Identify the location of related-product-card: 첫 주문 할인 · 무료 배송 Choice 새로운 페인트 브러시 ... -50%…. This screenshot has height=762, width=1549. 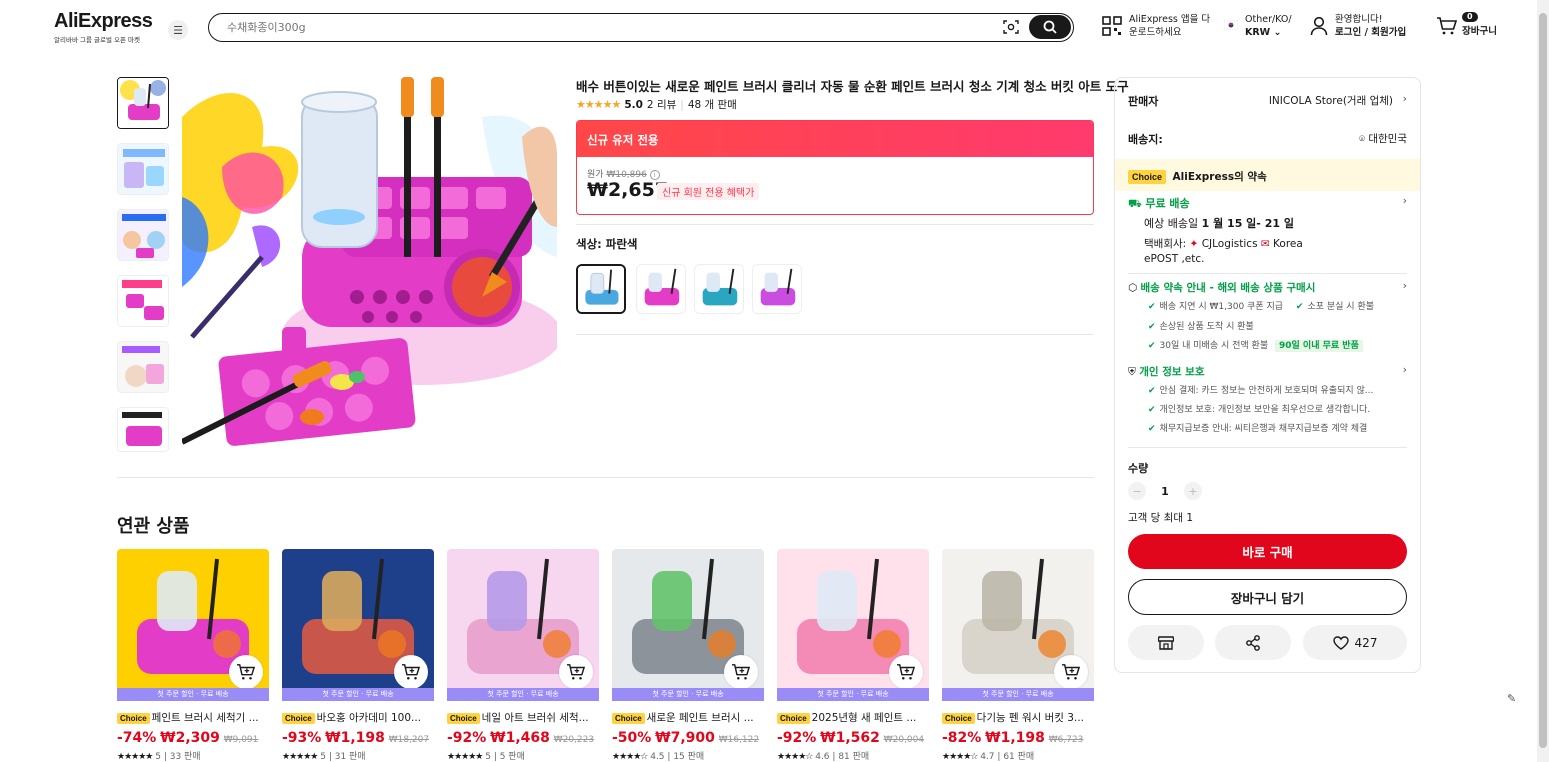
(688, 655).